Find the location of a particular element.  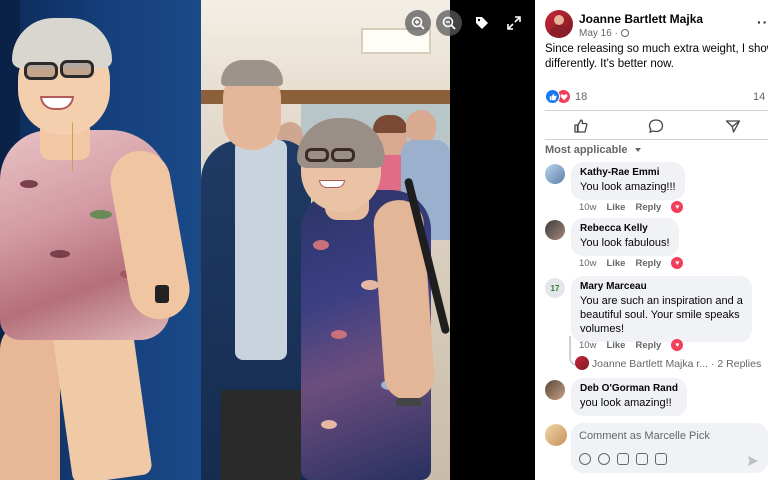

tag-icon is located at coordinates (482, 23).